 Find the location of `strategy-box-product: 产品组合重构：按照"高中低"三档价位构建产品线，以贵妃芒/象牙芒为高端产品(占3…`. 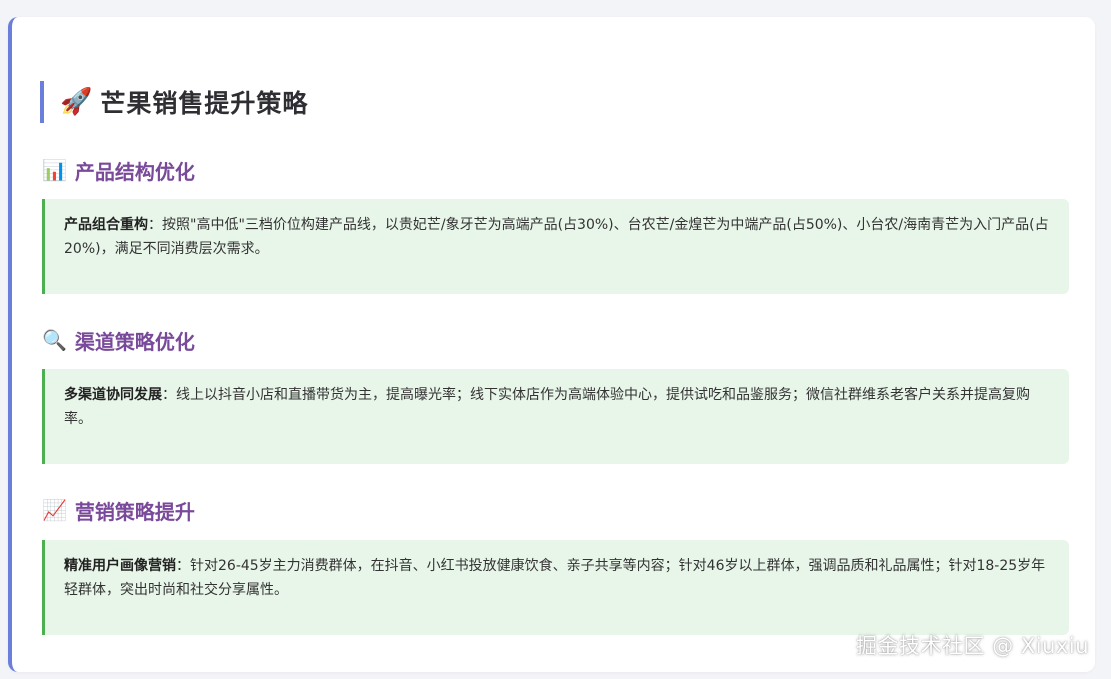

strategy-box-product: 产品组合重构：按照"高中低"三档价位构建产品线，以贵妃芒/象牙芒为高端产品(占3… is located at coordinates (555, 246).